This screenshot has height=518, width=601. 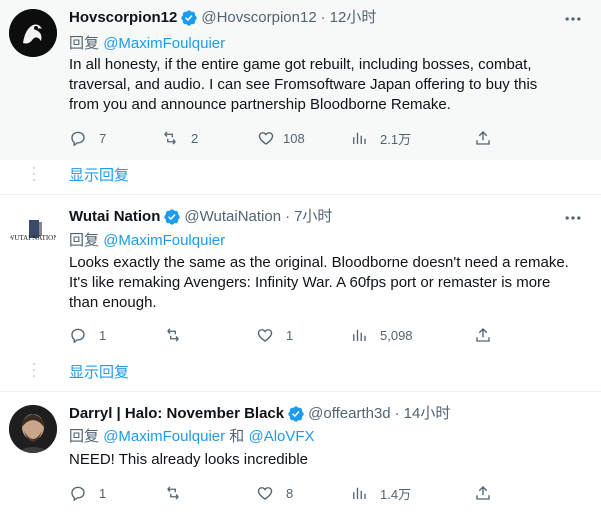 What do you see at coordinates (319, 138) in the screenshot?
I see `tweet-actions: 7 2 108 2.1万` at bounding box center [319, 138].